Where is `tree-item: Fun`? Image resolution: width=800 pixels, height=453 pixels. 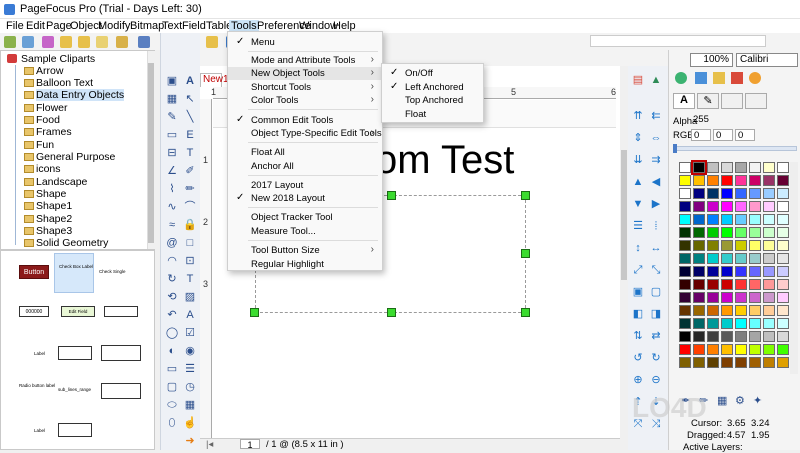
tree-item: Fun is located at coordinates (45, 145).